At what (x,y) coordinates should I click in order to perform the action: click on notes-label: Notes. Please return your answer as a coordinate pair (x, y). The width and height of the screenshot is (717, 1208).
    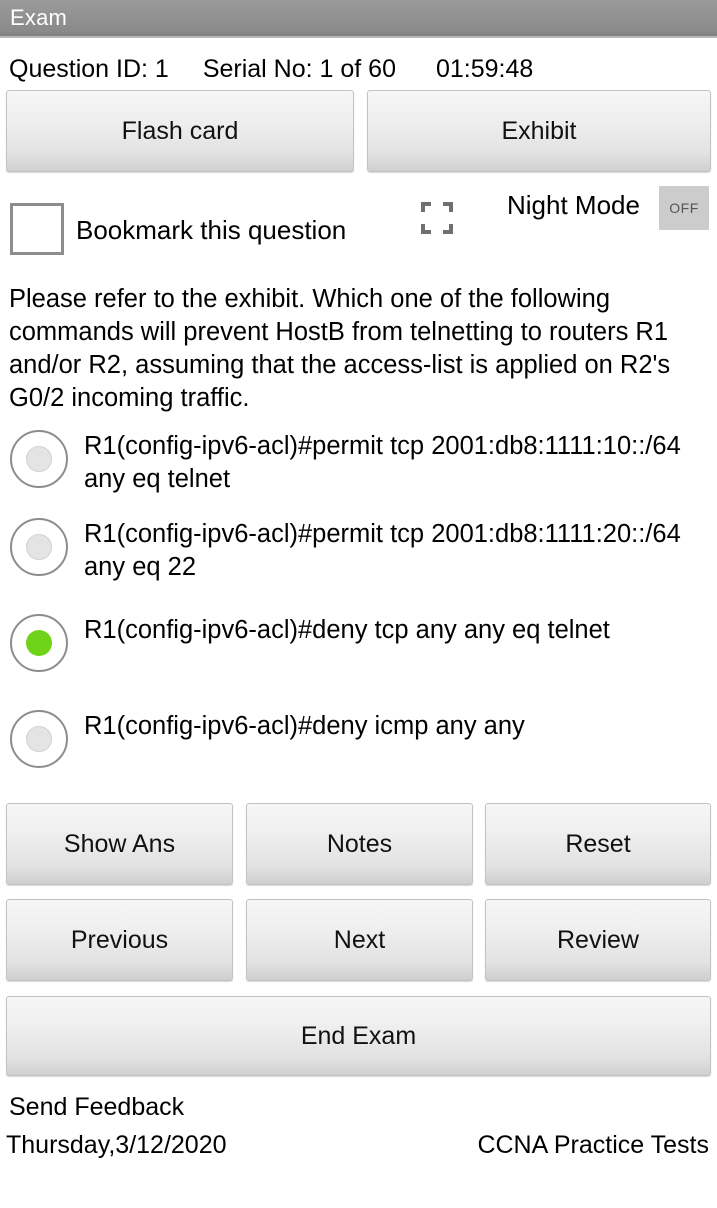
    Looking at the image, I should click on (359, 843).